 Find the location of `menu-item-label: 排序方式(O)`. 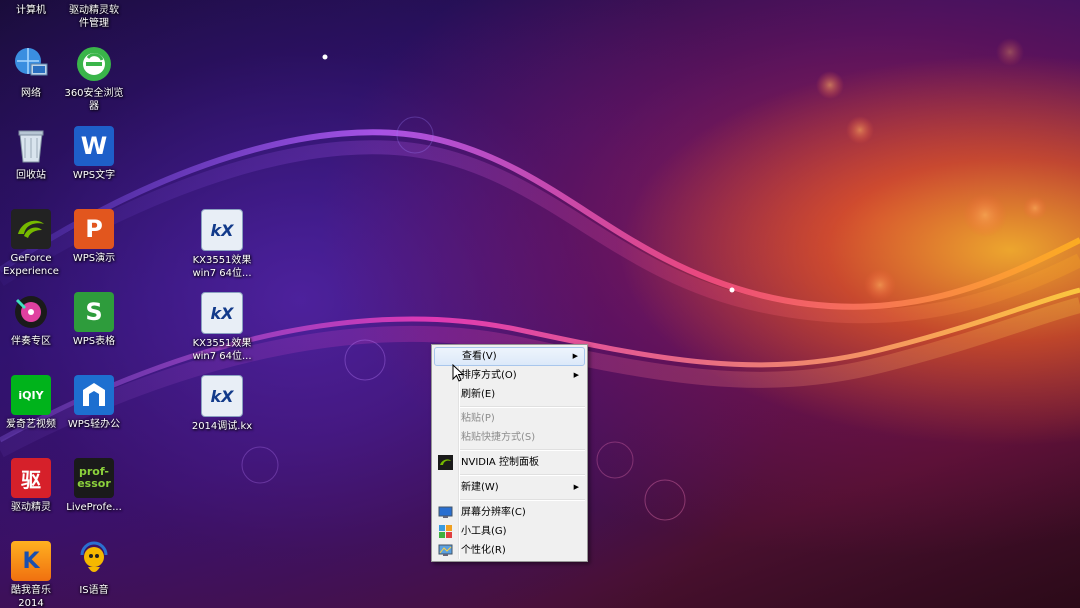

menu-item-label: 排序方式(O) is located at coordinates (489, 375).